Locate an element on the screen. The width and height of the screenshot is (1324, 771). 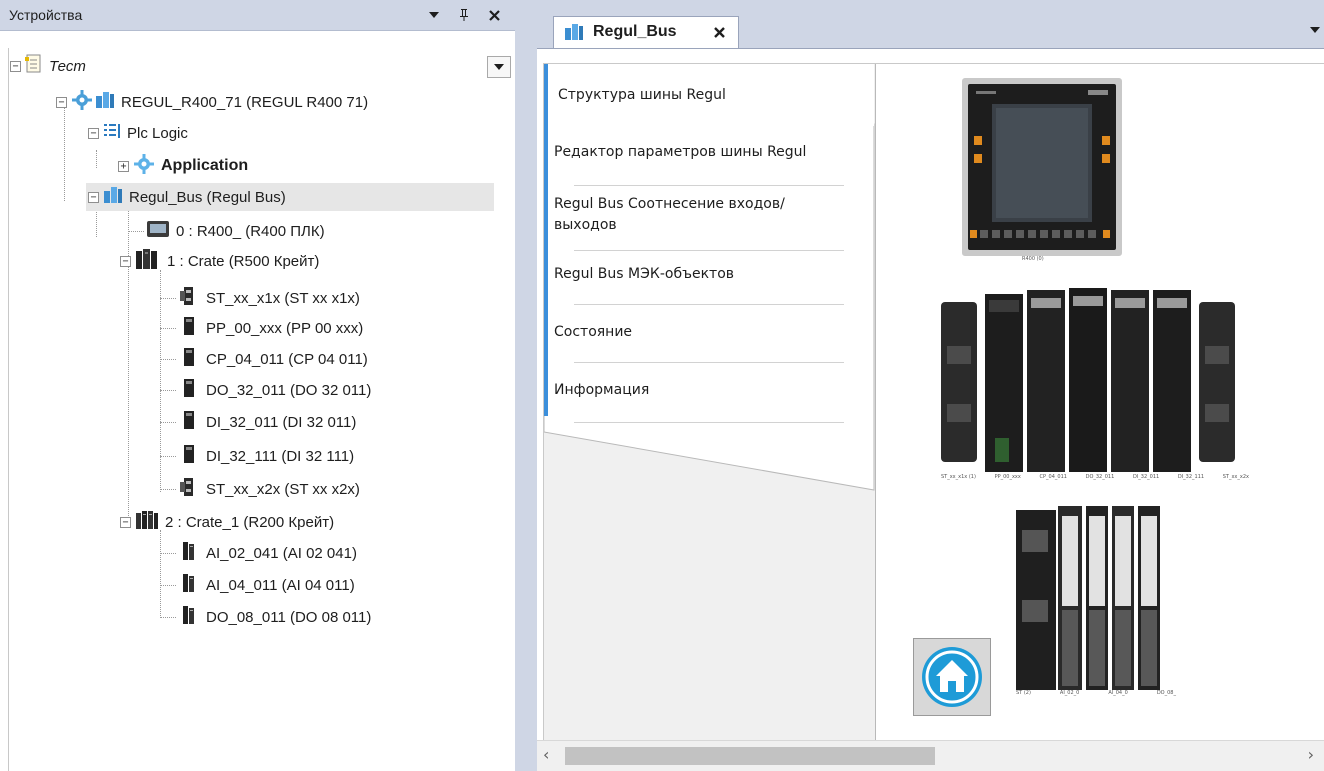
vtab-status: Состояние is located at coordinates (709, 334).